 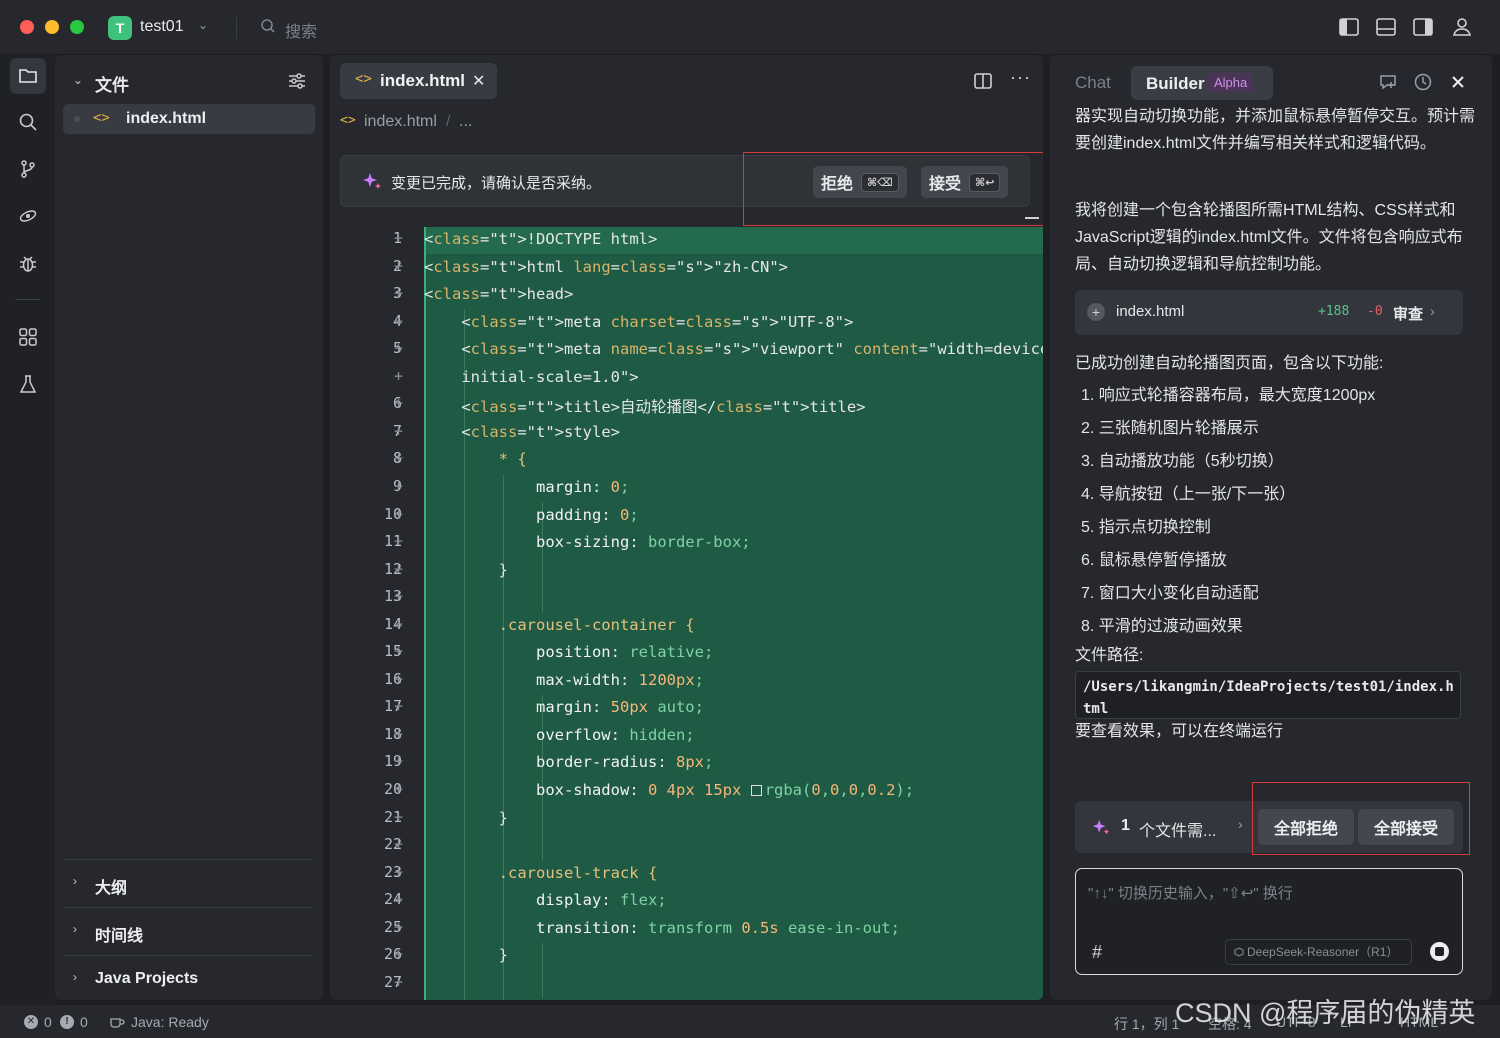 What do you see at coordinates (564, 707) in the screenshot?
I see `code-line: margin: 50px auto;` at bounding box center [564, 707].